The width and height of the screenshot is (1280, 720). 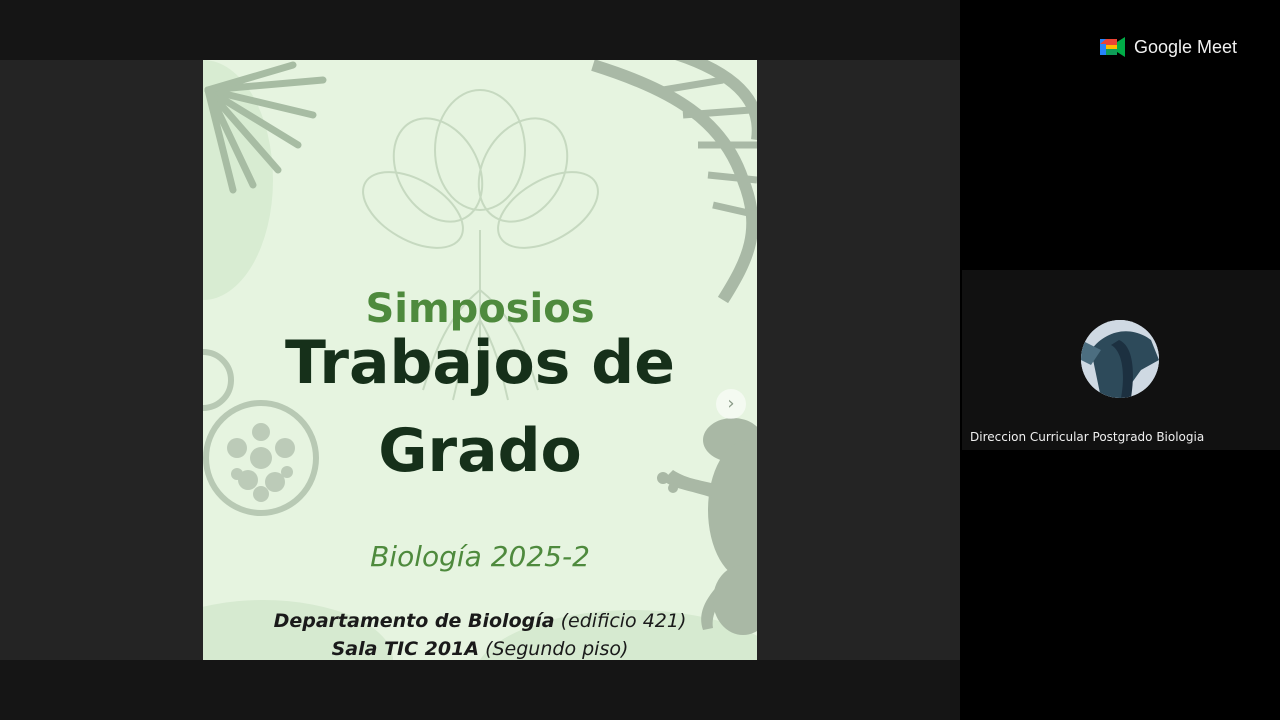 What do you see at coordinates (480, 309) in the screenshot?
I see `slide-kicker: Simposios` at bounding box center [480, 309].